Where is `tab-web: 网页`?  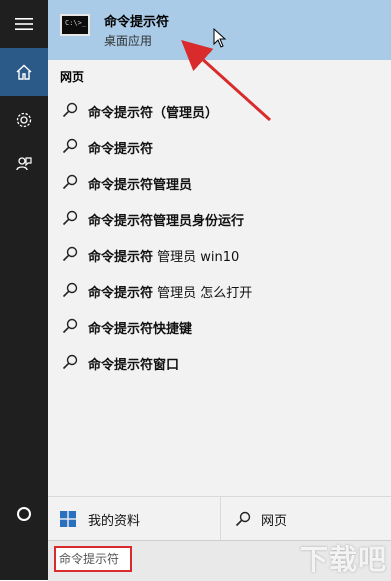 tab-web: 网页 is located at coordinates (305, 519).